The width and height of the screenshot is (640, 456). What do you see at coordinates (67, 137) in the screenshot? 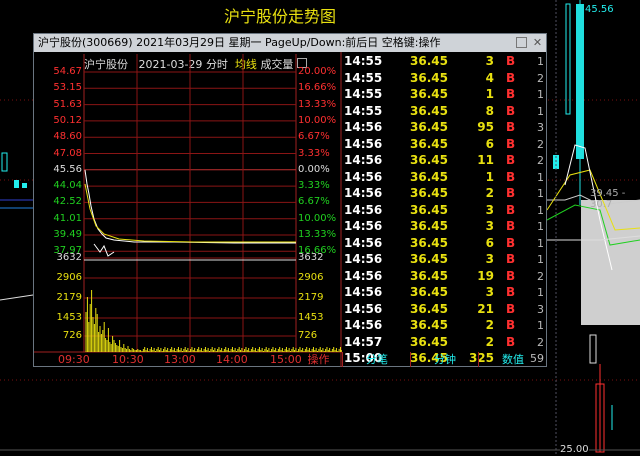
I see `price-level-label: 48.60` at bounding box center [67, 137].